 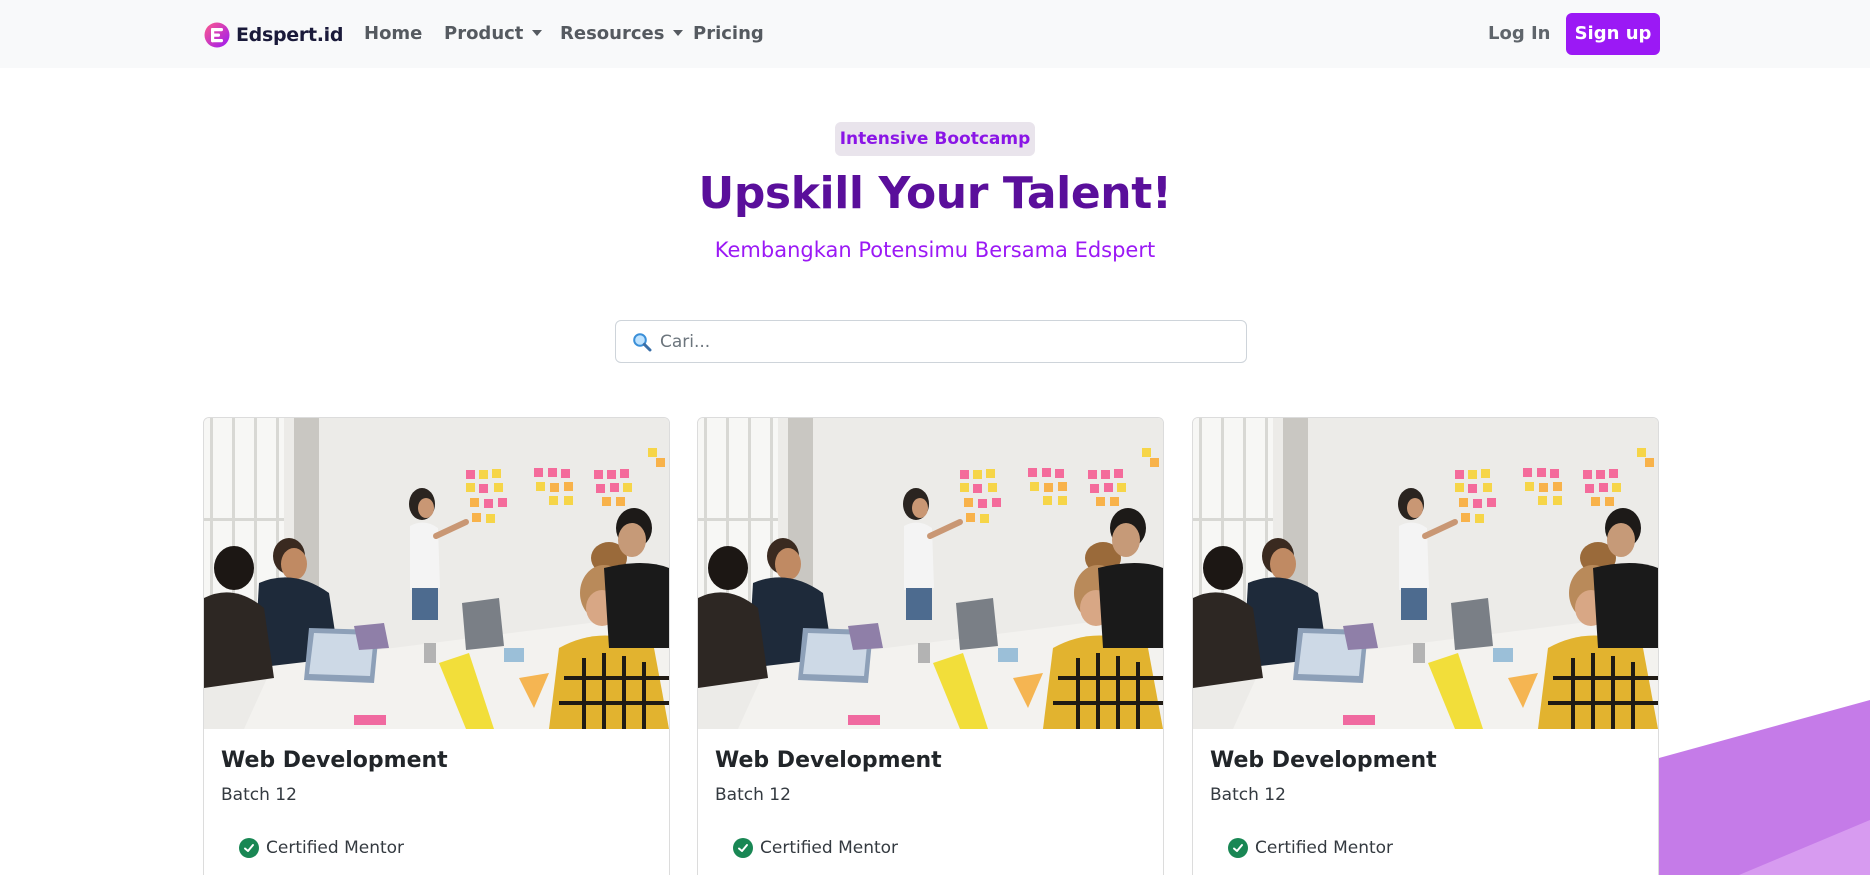 I want to click on nav-pricing: Pricing, so click(x=728, y=34).